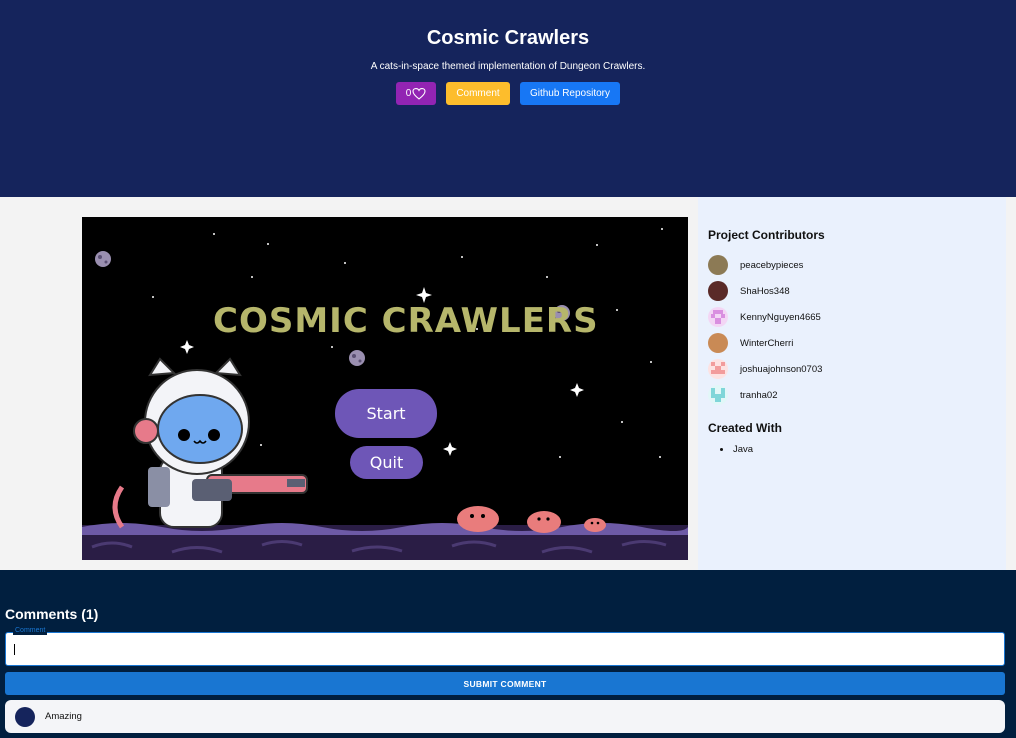 The image size is (1016, 738). I want to click on heart-icon, so click(419, 93).